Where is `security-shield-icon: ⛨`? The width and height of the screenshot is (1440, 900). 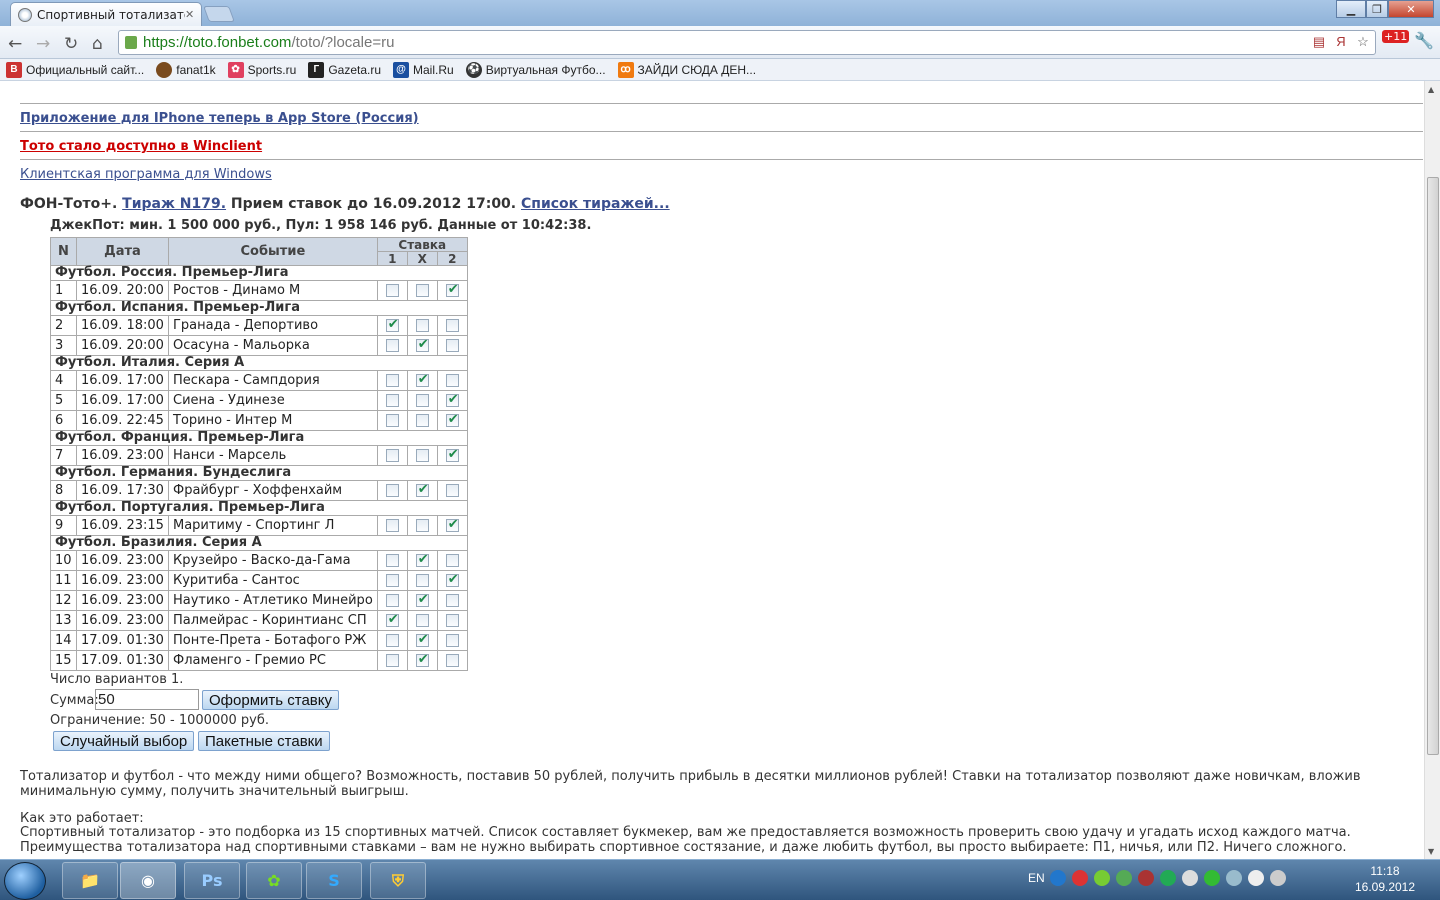 security-shield-icon: ⛨ is located at coordinates (398, 880).